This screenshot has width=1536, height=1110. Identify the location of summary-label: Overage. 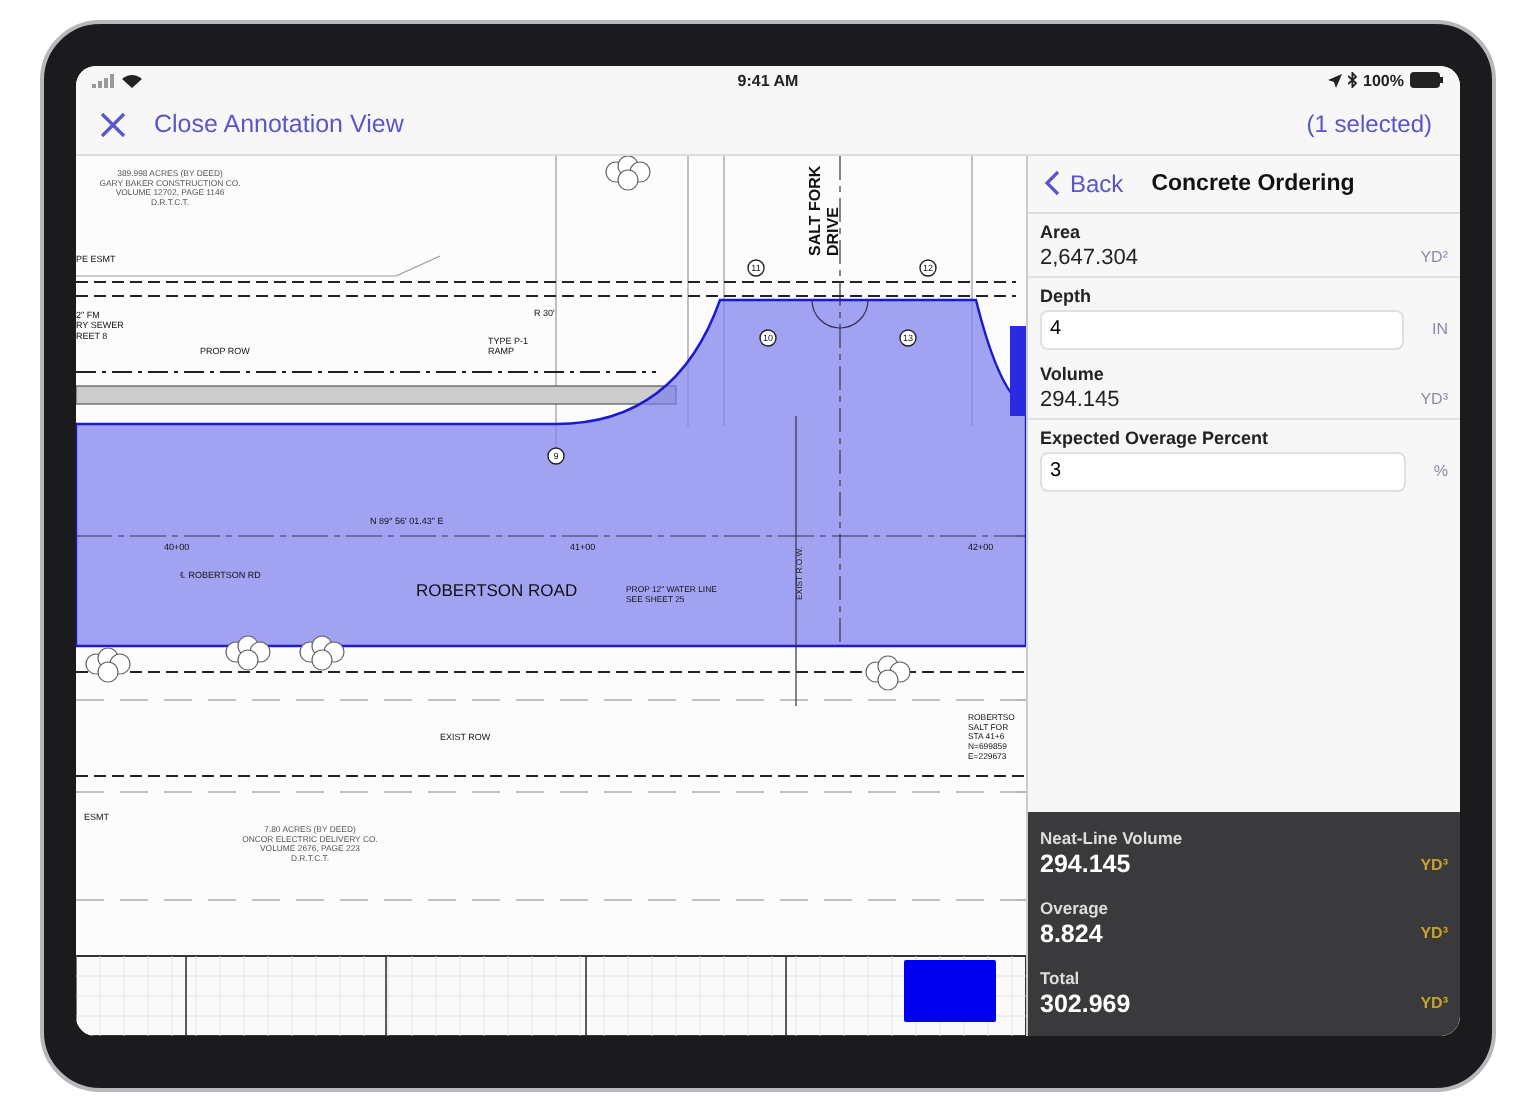
(1075, 907).